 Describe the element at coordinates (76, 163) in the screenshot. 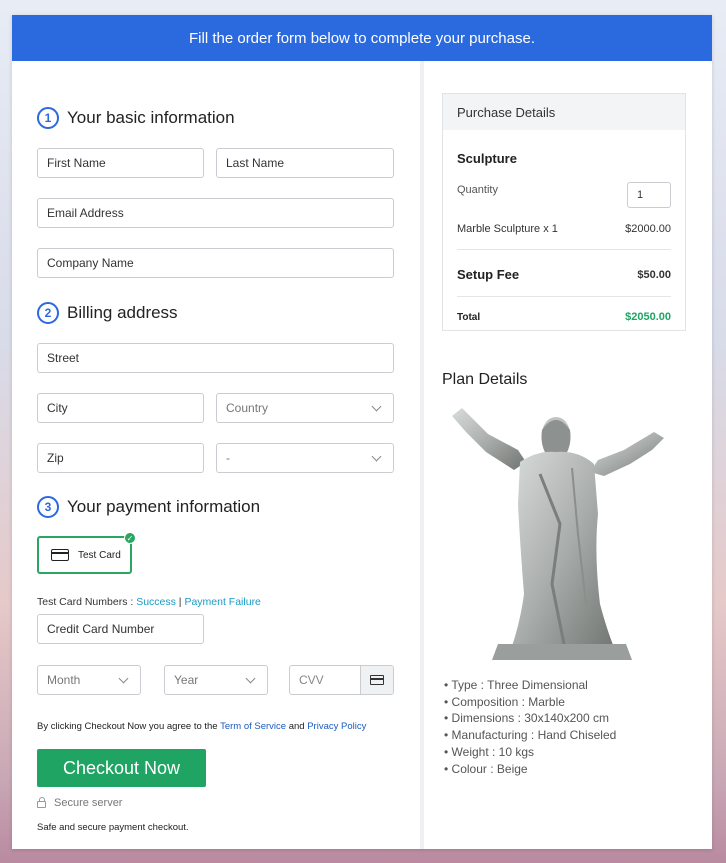

I see `first-name-placeholder: First Name` at that location.